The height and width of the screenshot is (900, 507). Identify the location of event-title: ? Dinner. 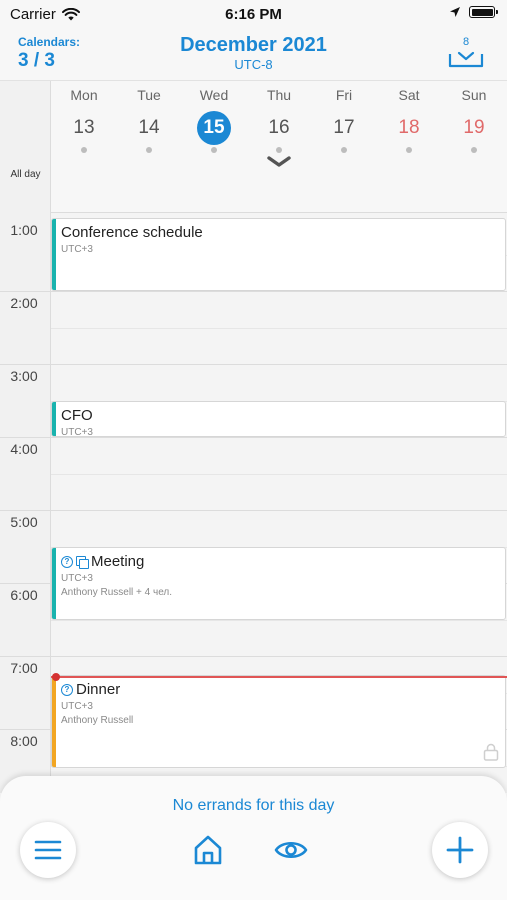
(90, 689).